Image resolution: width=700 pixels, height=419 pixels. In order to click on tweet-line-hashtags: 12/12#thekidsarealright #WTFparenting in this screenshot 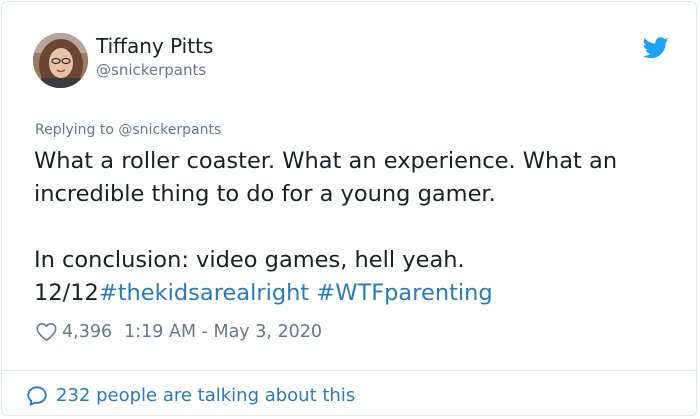, I will do `click(359, 293)`.